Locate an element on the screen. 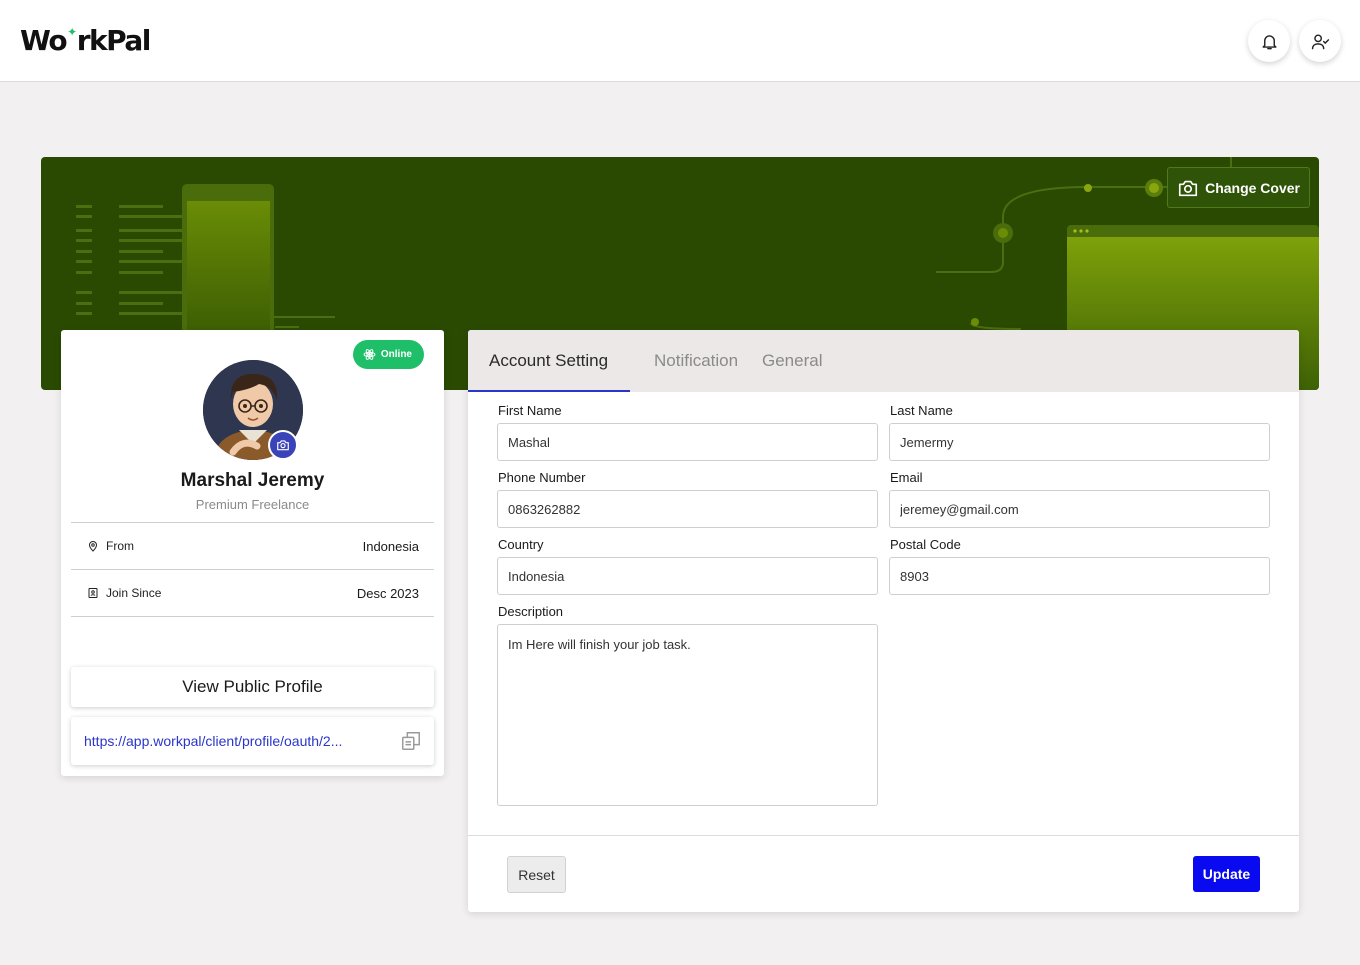 The image size is (1360, 965). profile-role: Premium Freelance is located at coordinates (252, 504).